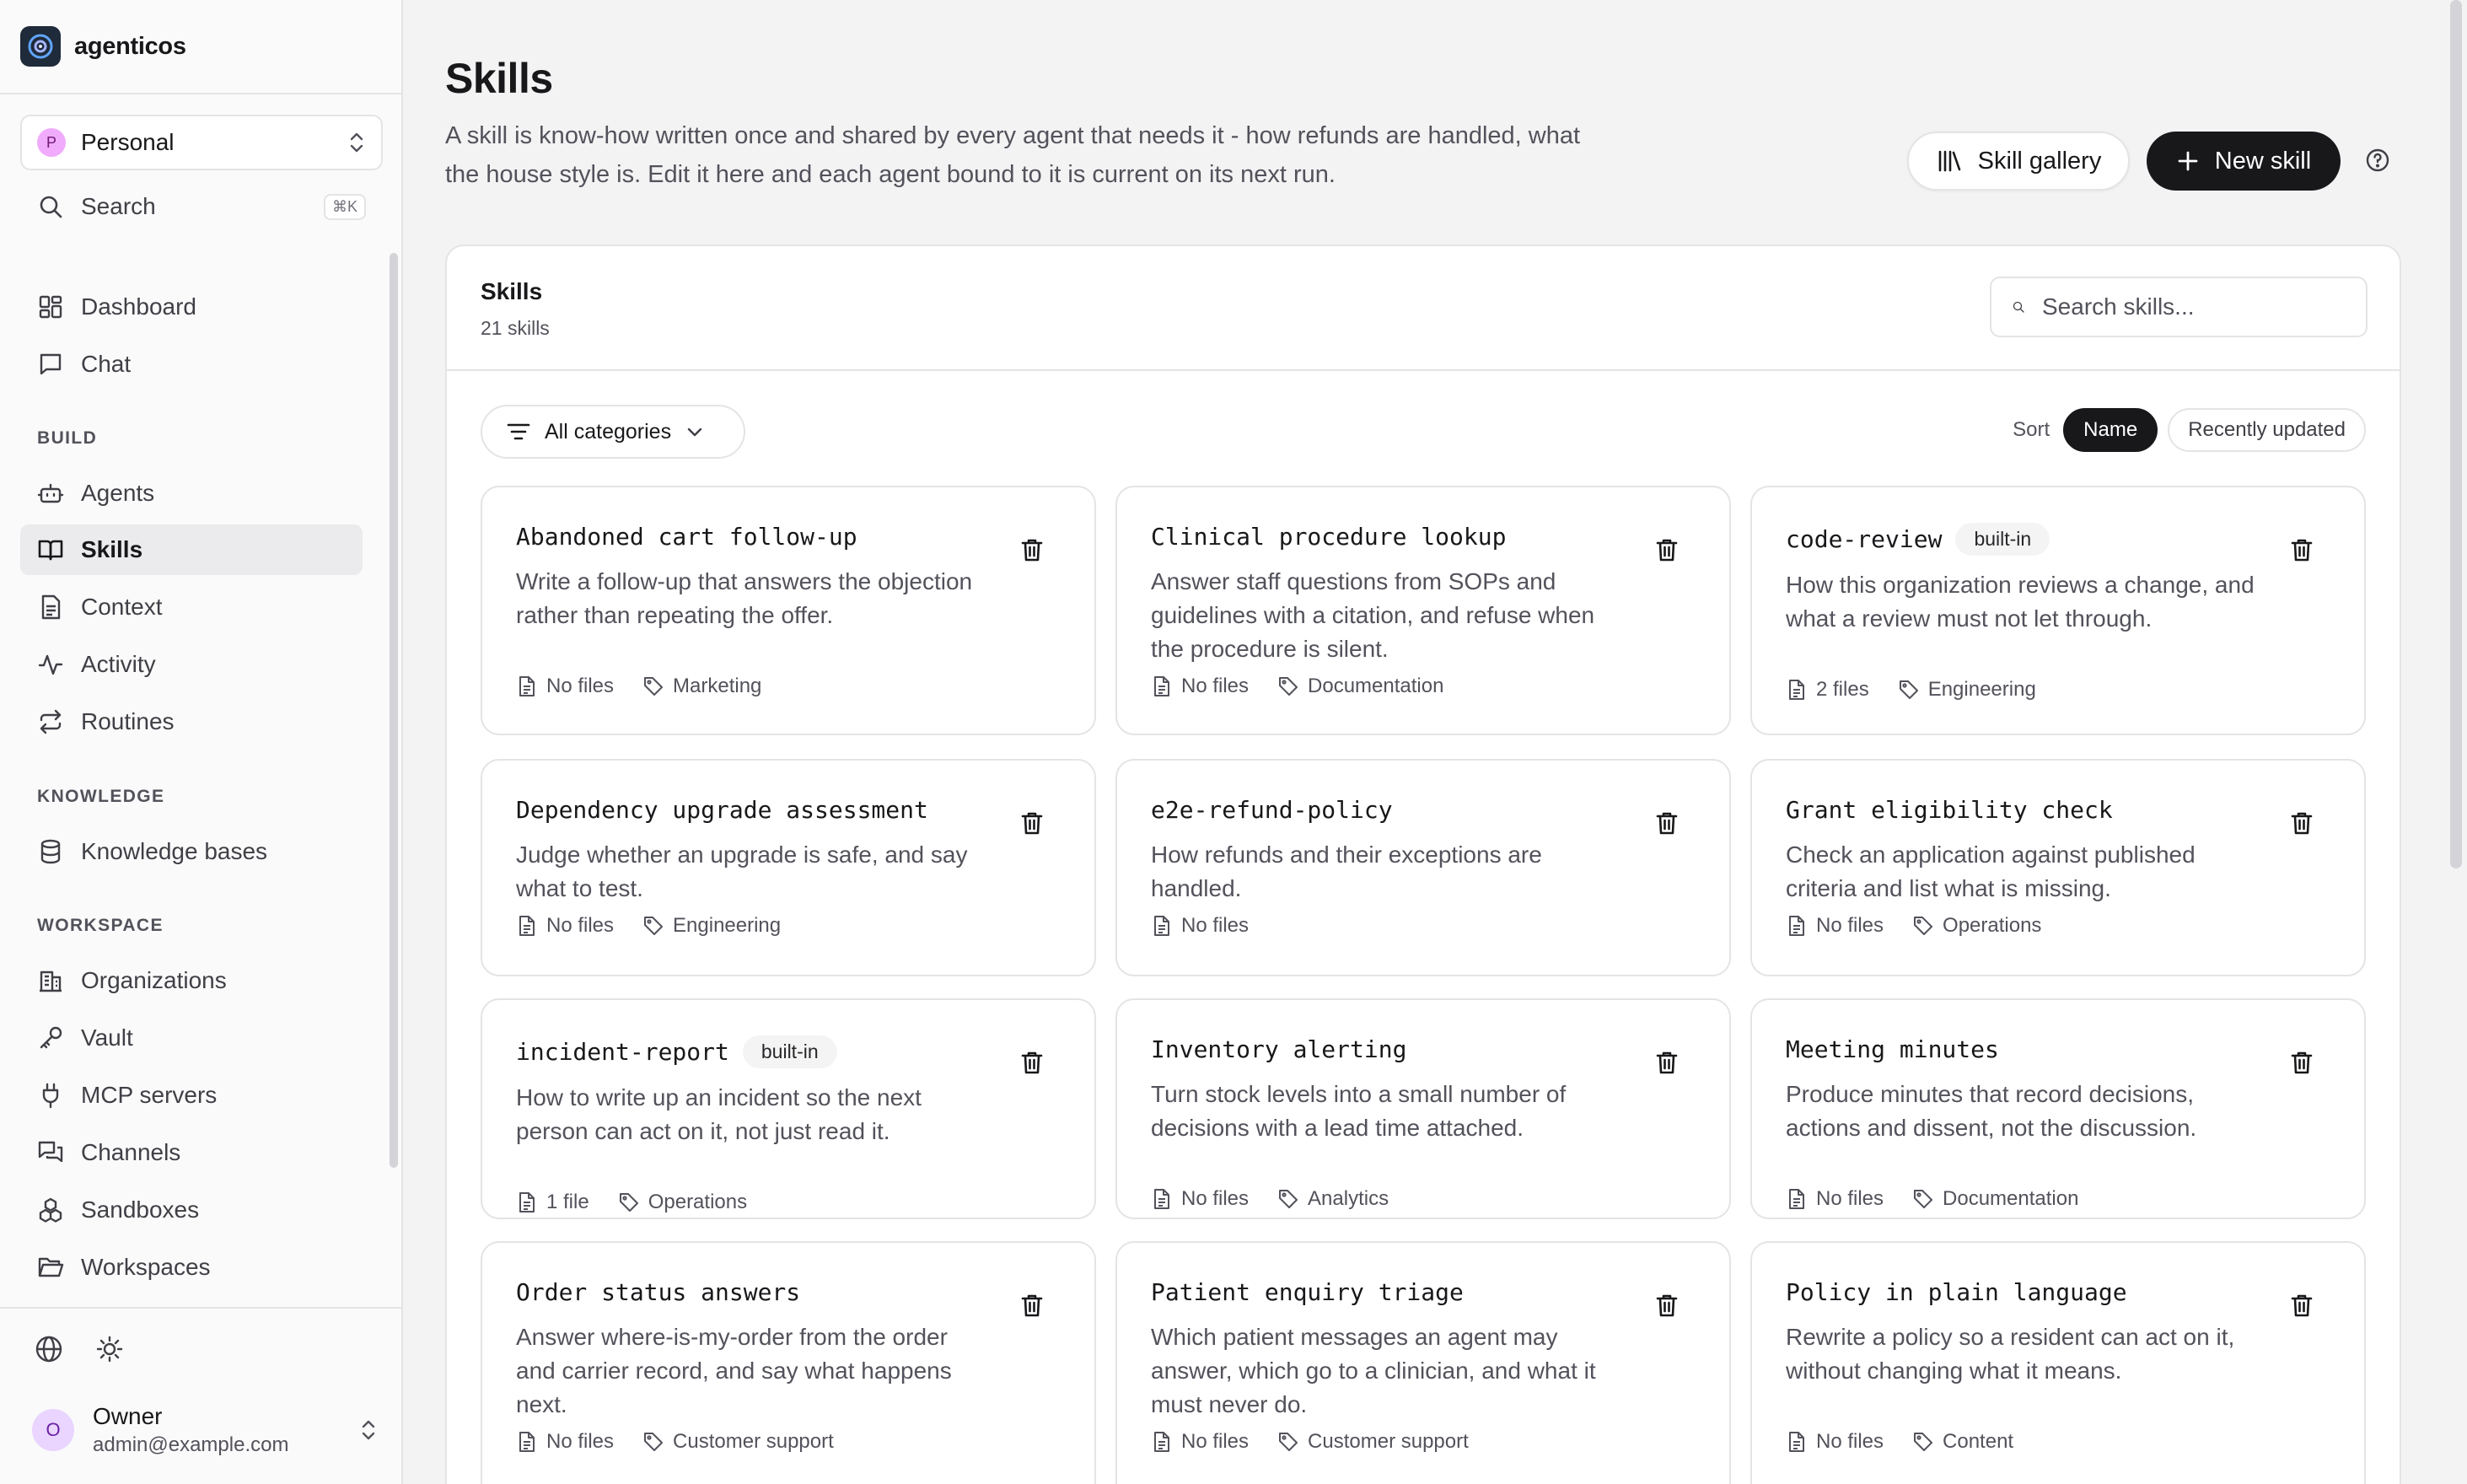 The height and width of the screenshot is (1484, 2467). Describe the element at coordinates (191, 1095) in the screenshot. I see `sidebar-item-mcp-servers: MCP servers` at that location.